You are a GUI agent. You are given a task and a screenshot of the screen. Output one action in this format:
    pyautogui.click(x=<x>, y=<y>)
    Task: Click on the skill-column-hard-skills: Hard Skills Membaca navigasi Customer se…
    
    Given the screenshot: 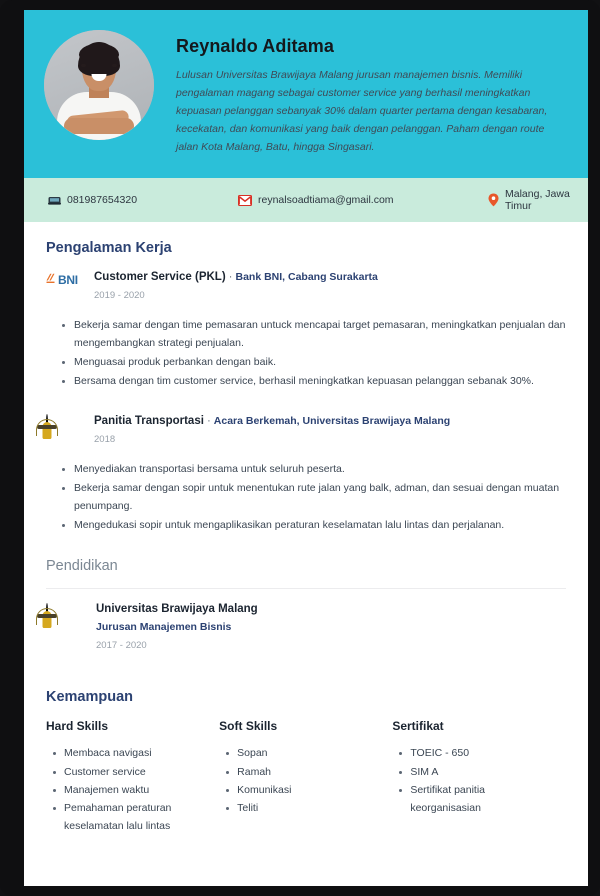 What is the action you would take?
    pyautogui.click(x=132, y=776)
    